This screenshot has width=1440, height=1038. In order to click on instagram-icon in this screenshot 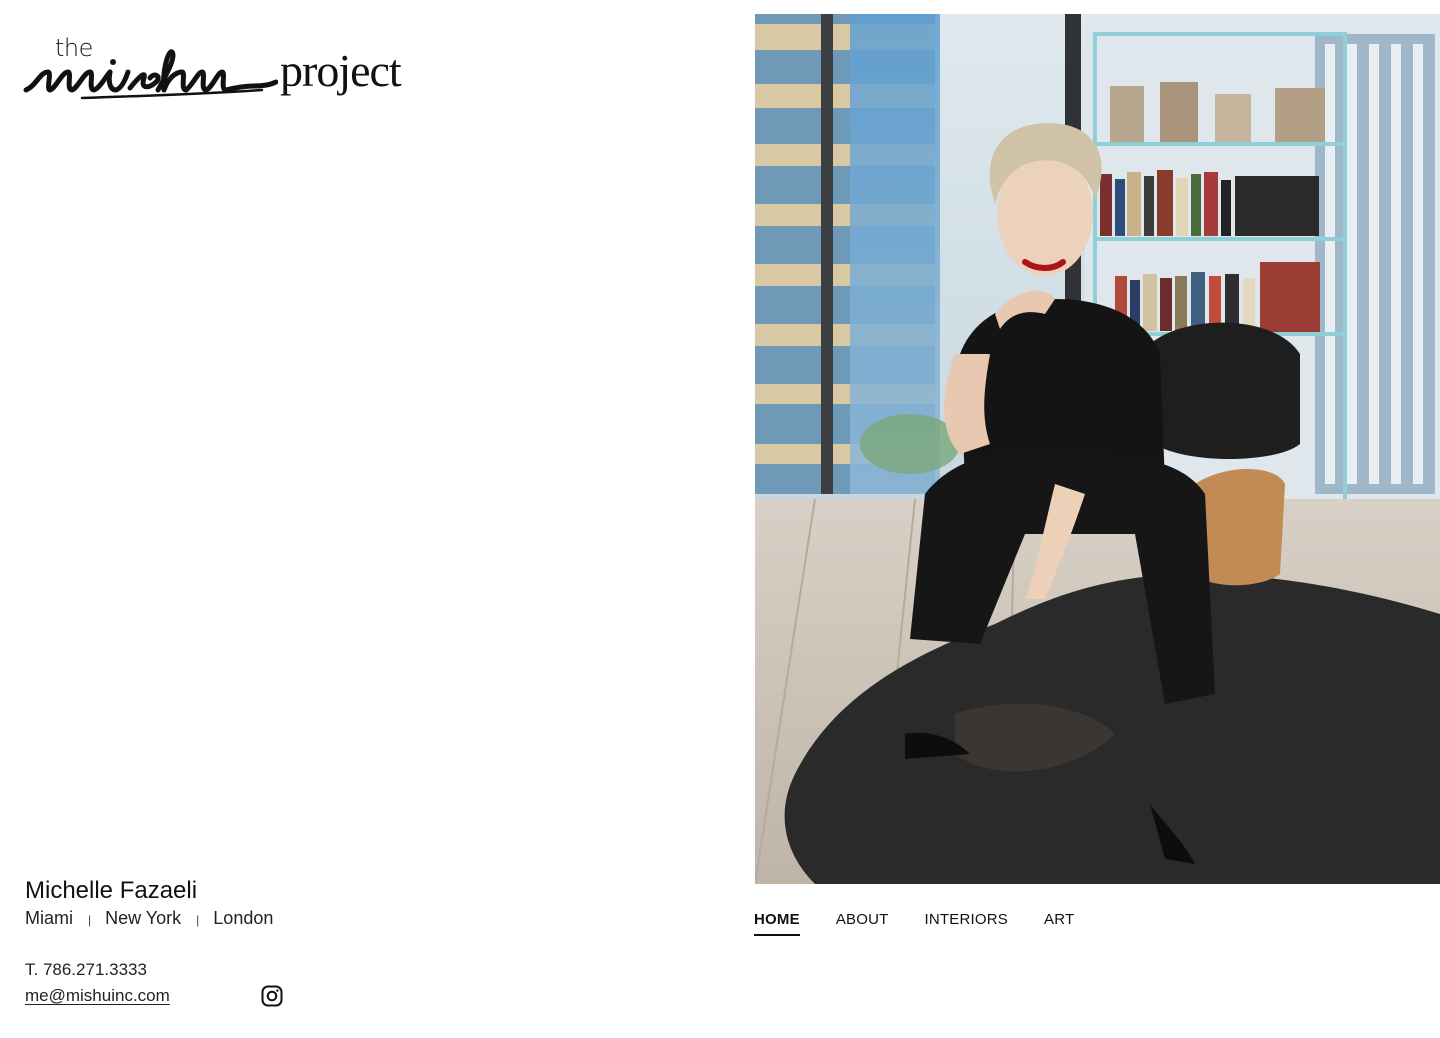, I will do `click(272, 996)`.